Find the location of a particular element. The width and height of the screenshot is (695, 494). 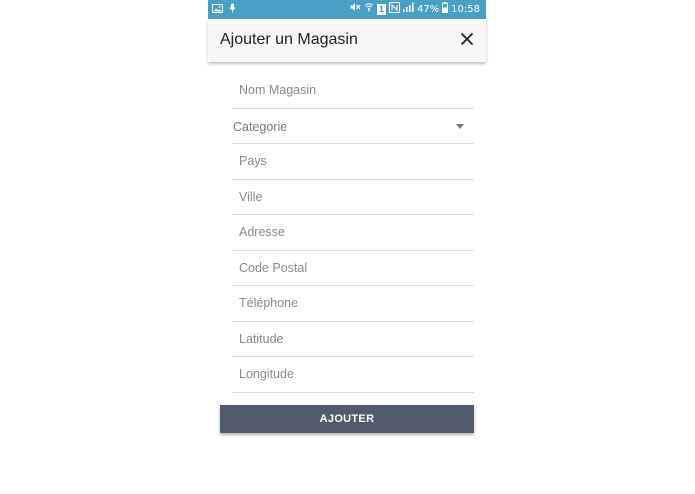

image-icon is located at coordinates (217, 9).